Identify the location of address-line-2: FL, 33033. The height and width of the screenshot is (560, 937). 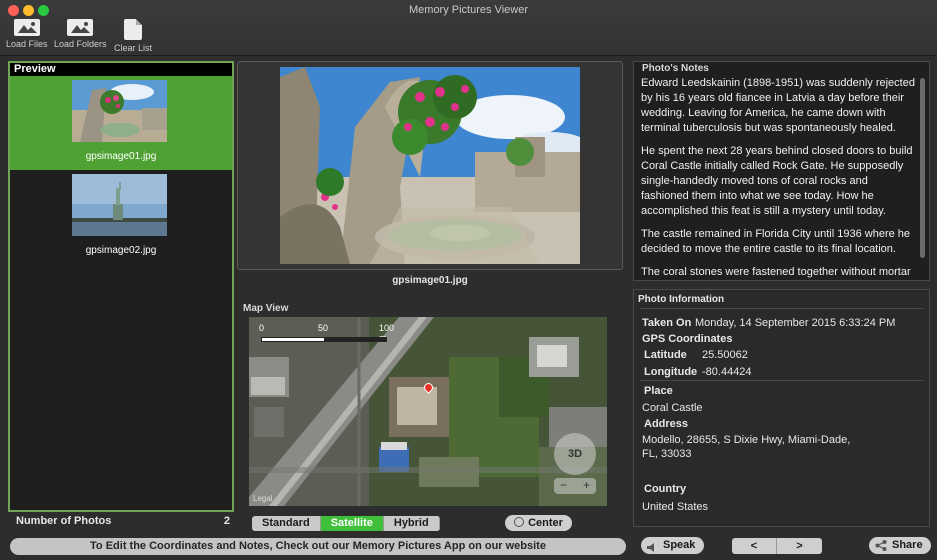
(667, 454).